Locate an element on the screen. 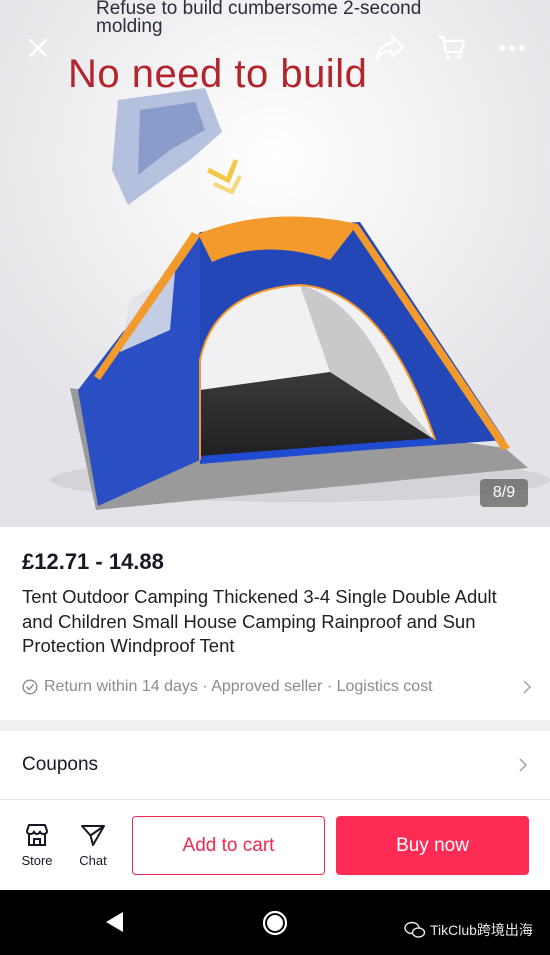 This screenshot has width=550, height=955. more-icon is located at coordinates (512, 48).